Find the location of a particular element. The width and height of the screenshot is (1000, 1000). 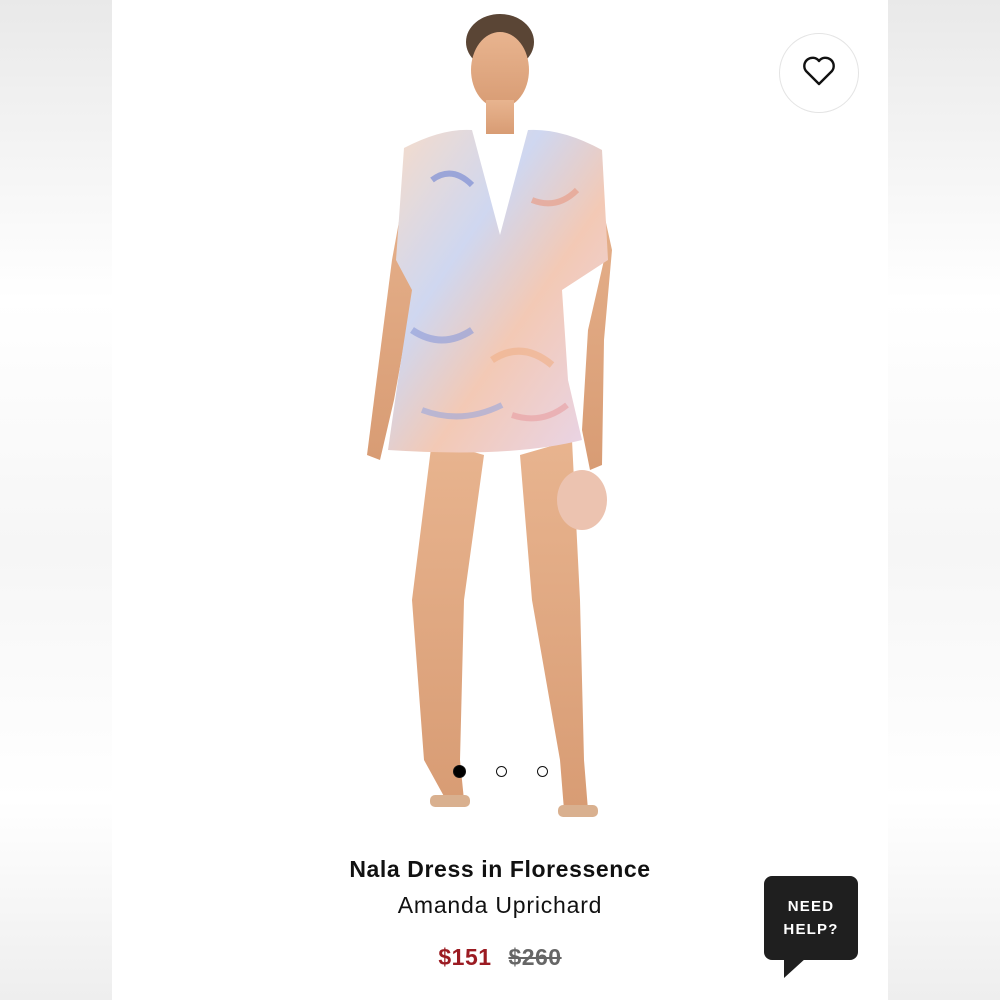

help-bubble-tail is located at coordinates (795, 968).